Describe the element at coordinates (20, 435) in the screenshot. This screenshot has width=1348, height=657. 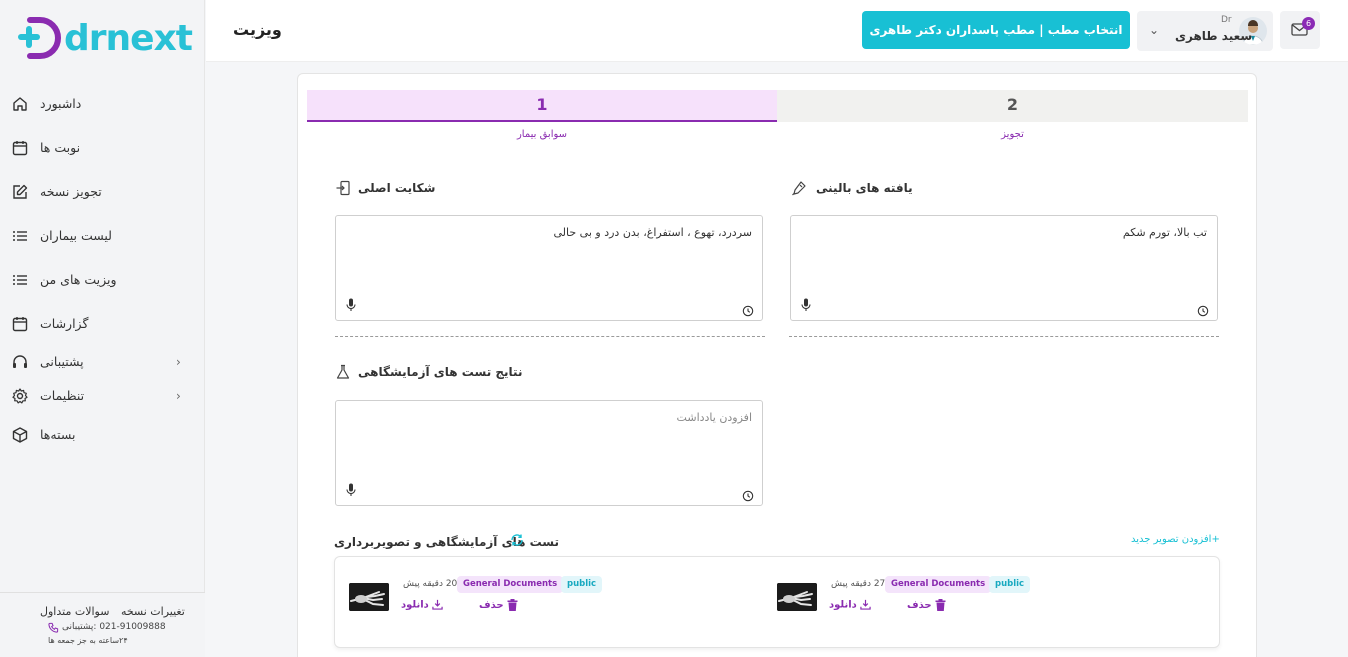
I see `package-icon` at that location.